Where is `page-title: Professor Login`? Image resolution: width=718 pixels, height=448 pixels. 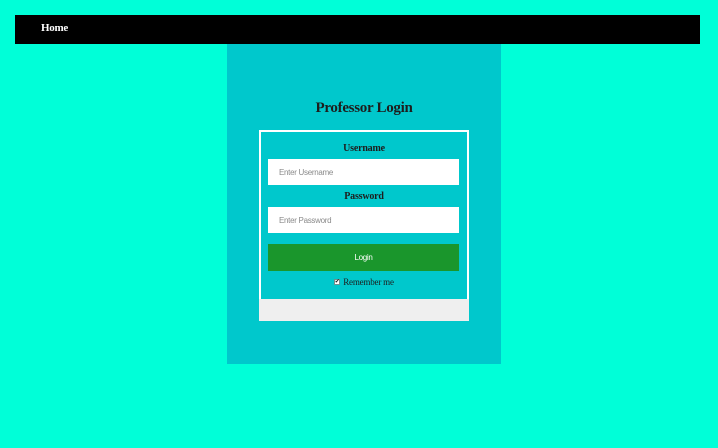 page-title: Professor Login is located at coordinates (364, 108).